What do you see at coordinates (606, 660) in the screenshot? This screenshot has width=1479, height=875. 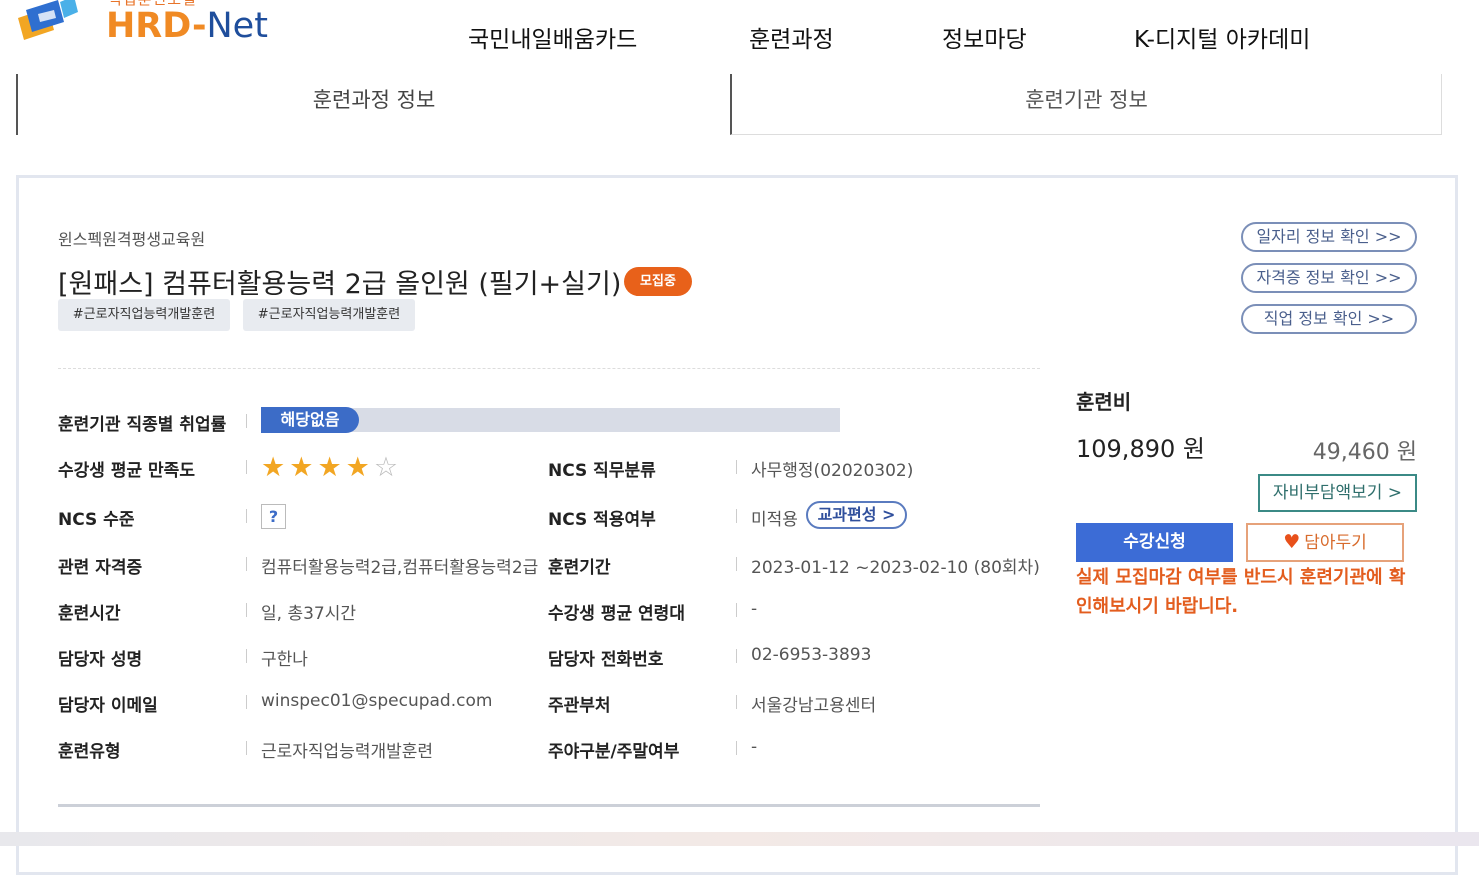 I see `phone-label: 담당자 전화번호` at bounding box center [606, 660].